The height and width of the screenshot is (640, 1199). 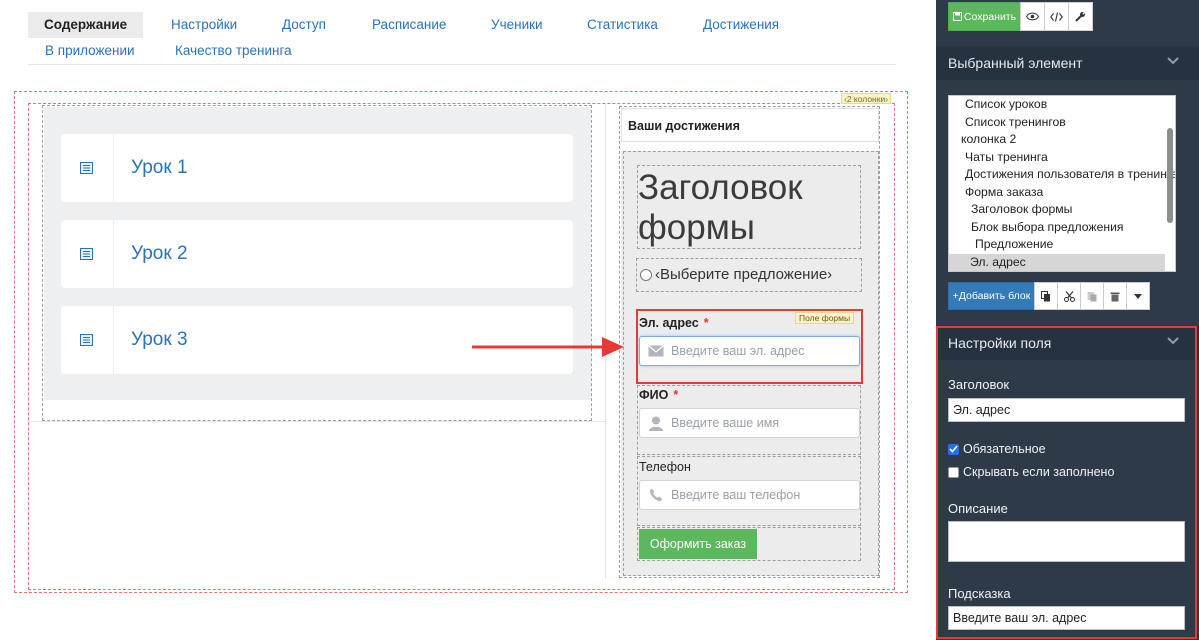 I want to click on tree-scrollbar, so click(x=1170, y=175).